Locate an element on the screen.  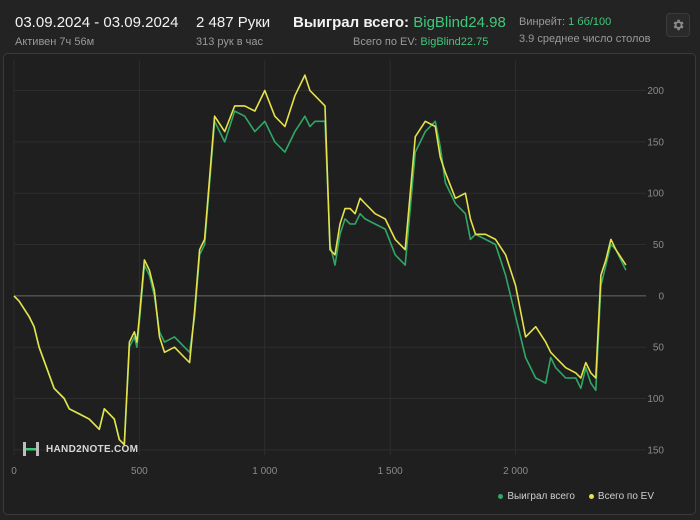
x-tick-label: 1 000 is located at coordinates (264, 471).